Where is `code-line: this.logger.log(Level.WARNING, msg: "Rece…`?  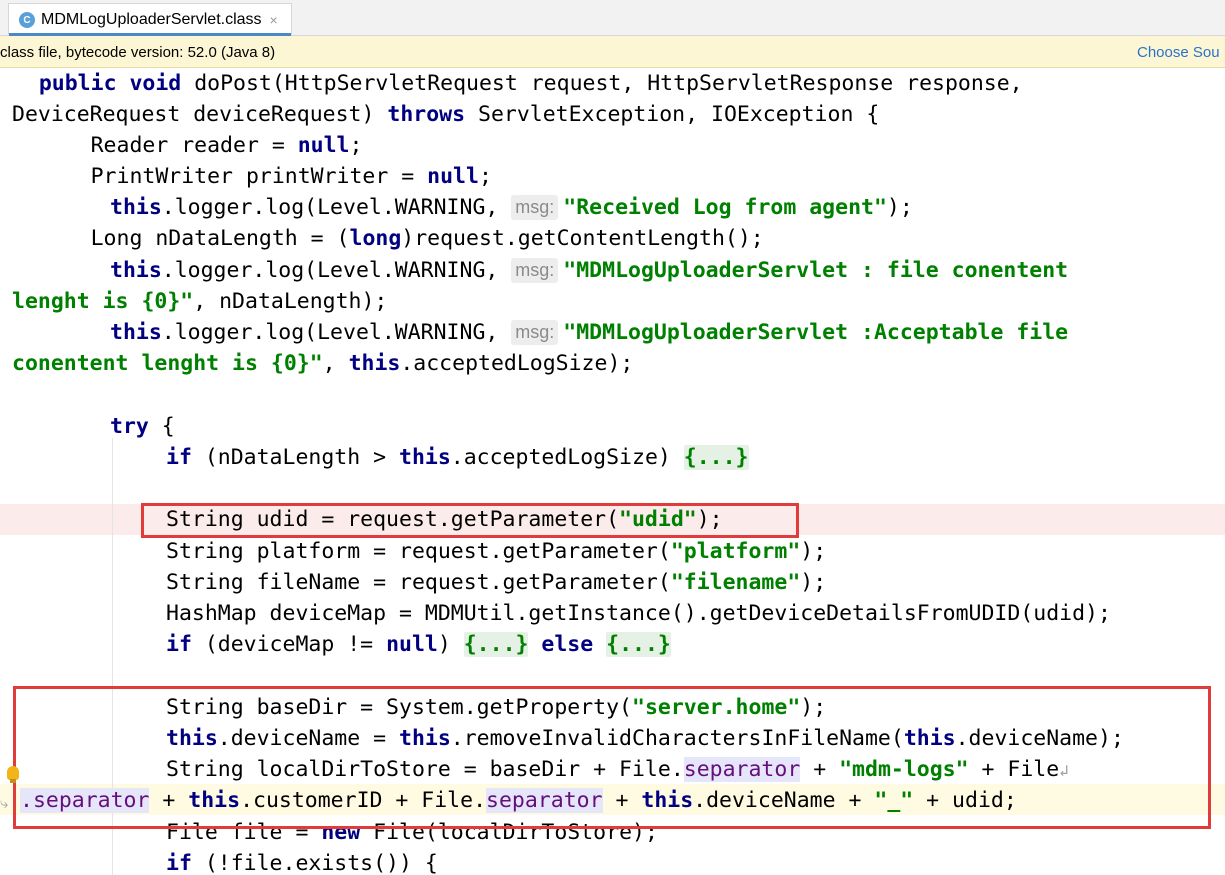
code-line: this.logger.log(Level.WARNING, msg: "Rece… is located at coordinates (511, 207).